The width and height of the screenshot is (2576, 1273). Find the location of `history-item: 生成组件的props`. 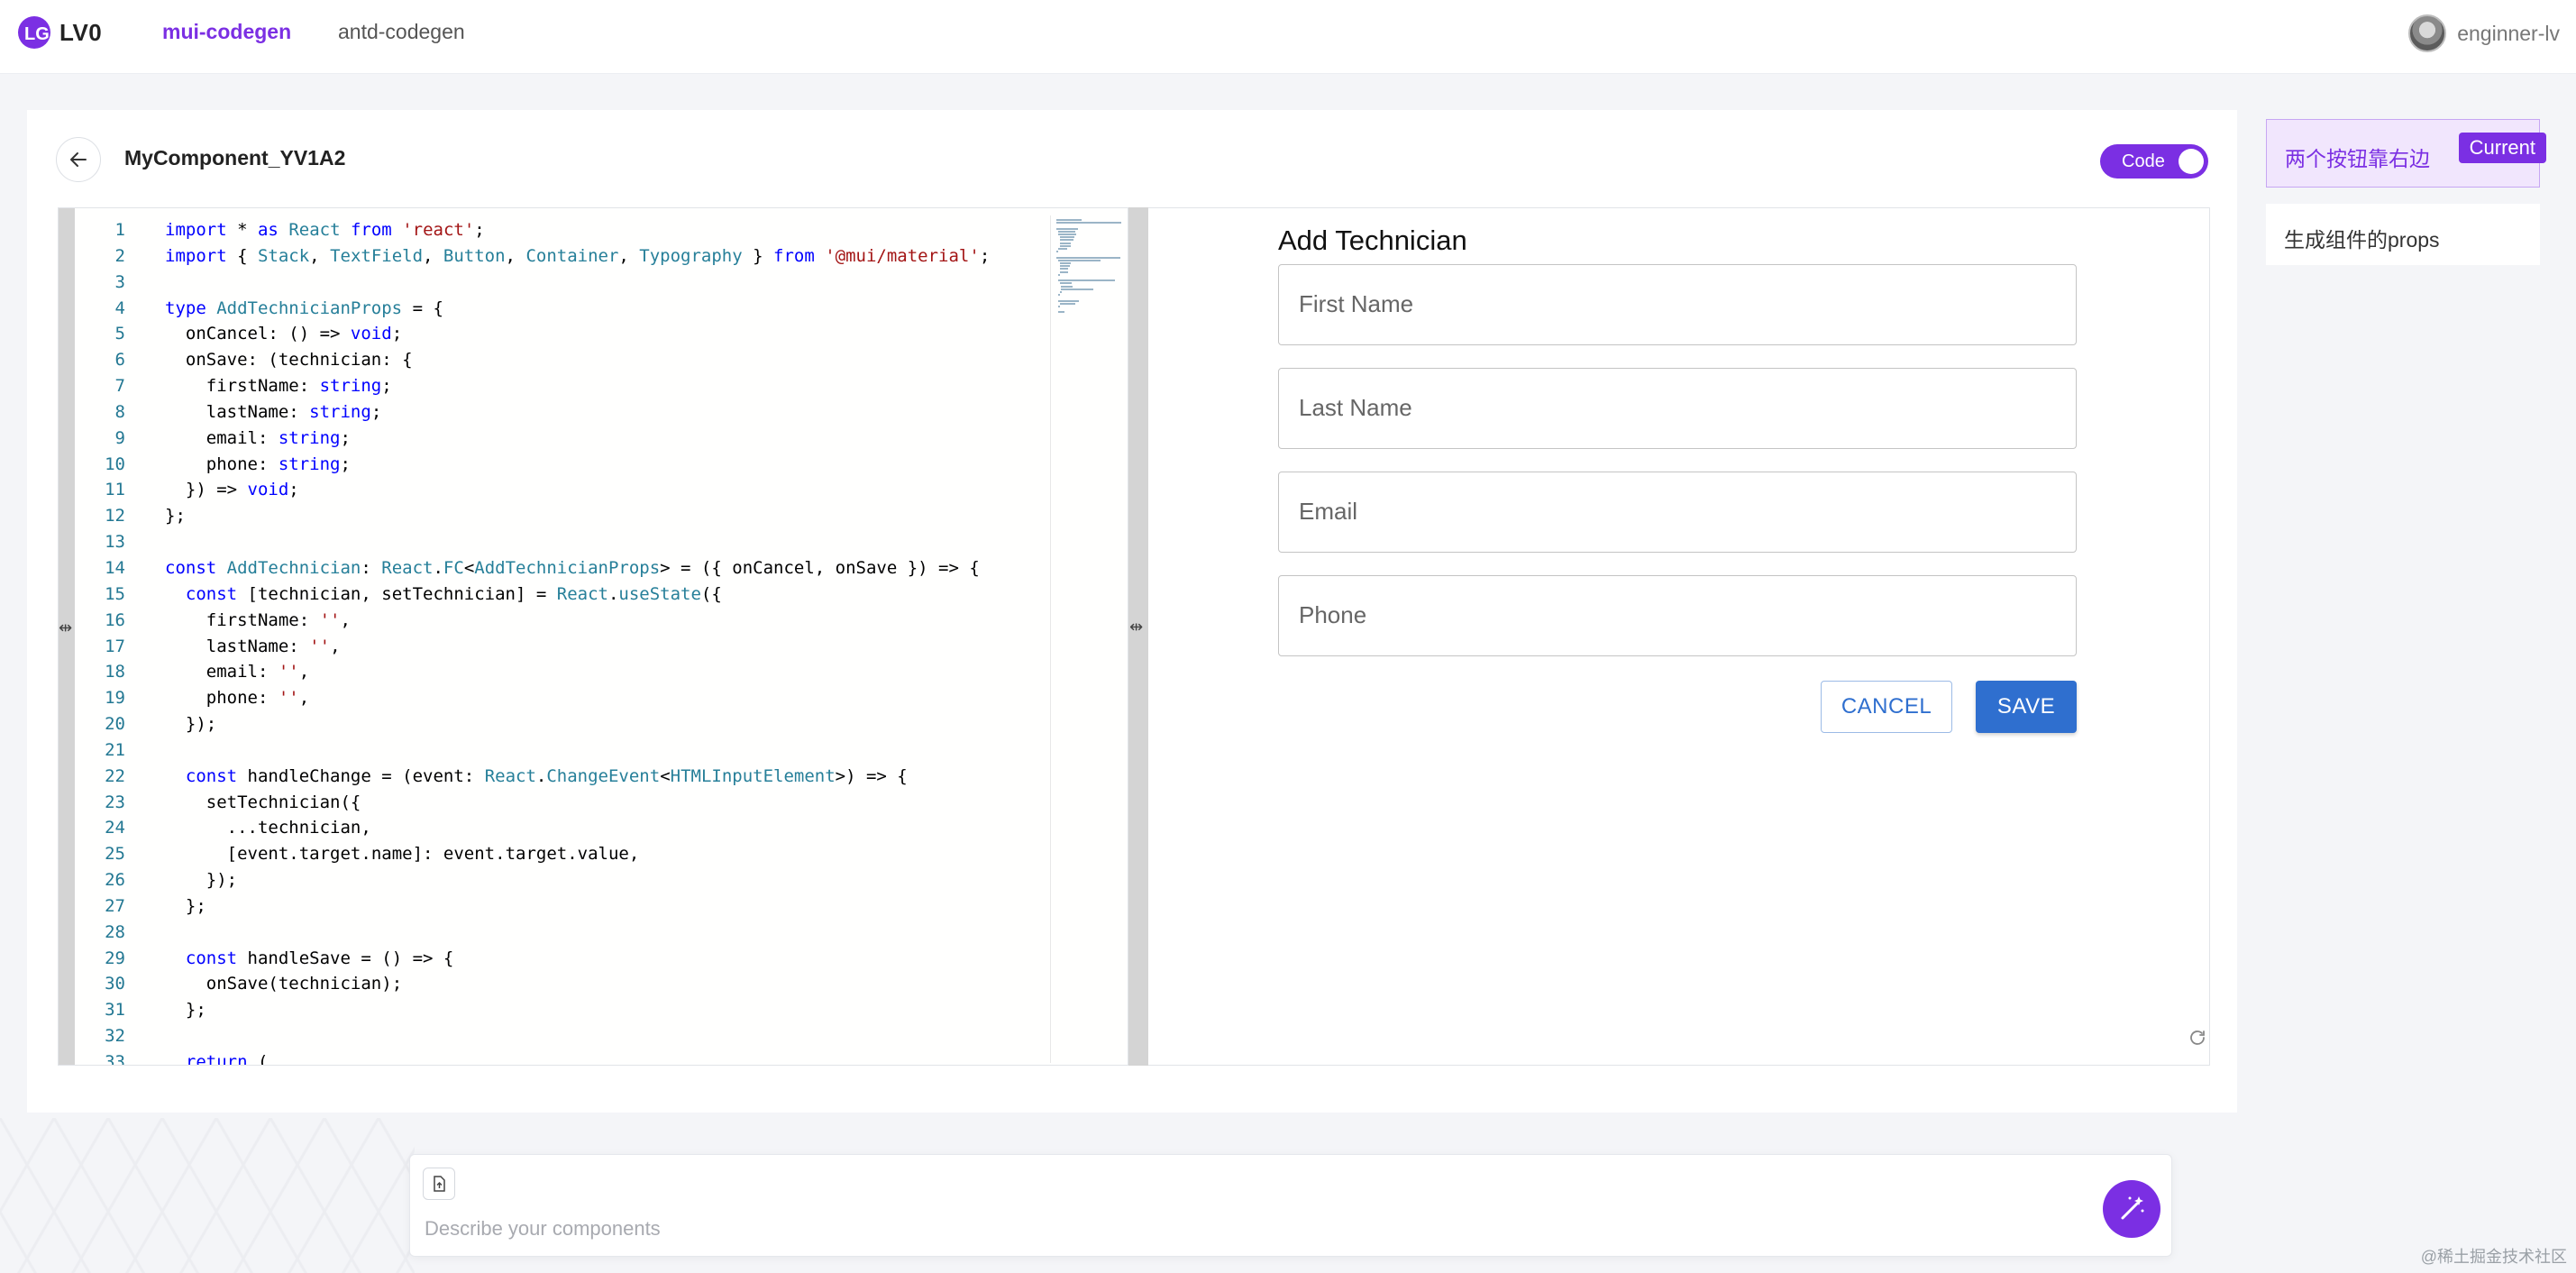

history-item: 生成组件的props is located at coordinates (2403, 234).